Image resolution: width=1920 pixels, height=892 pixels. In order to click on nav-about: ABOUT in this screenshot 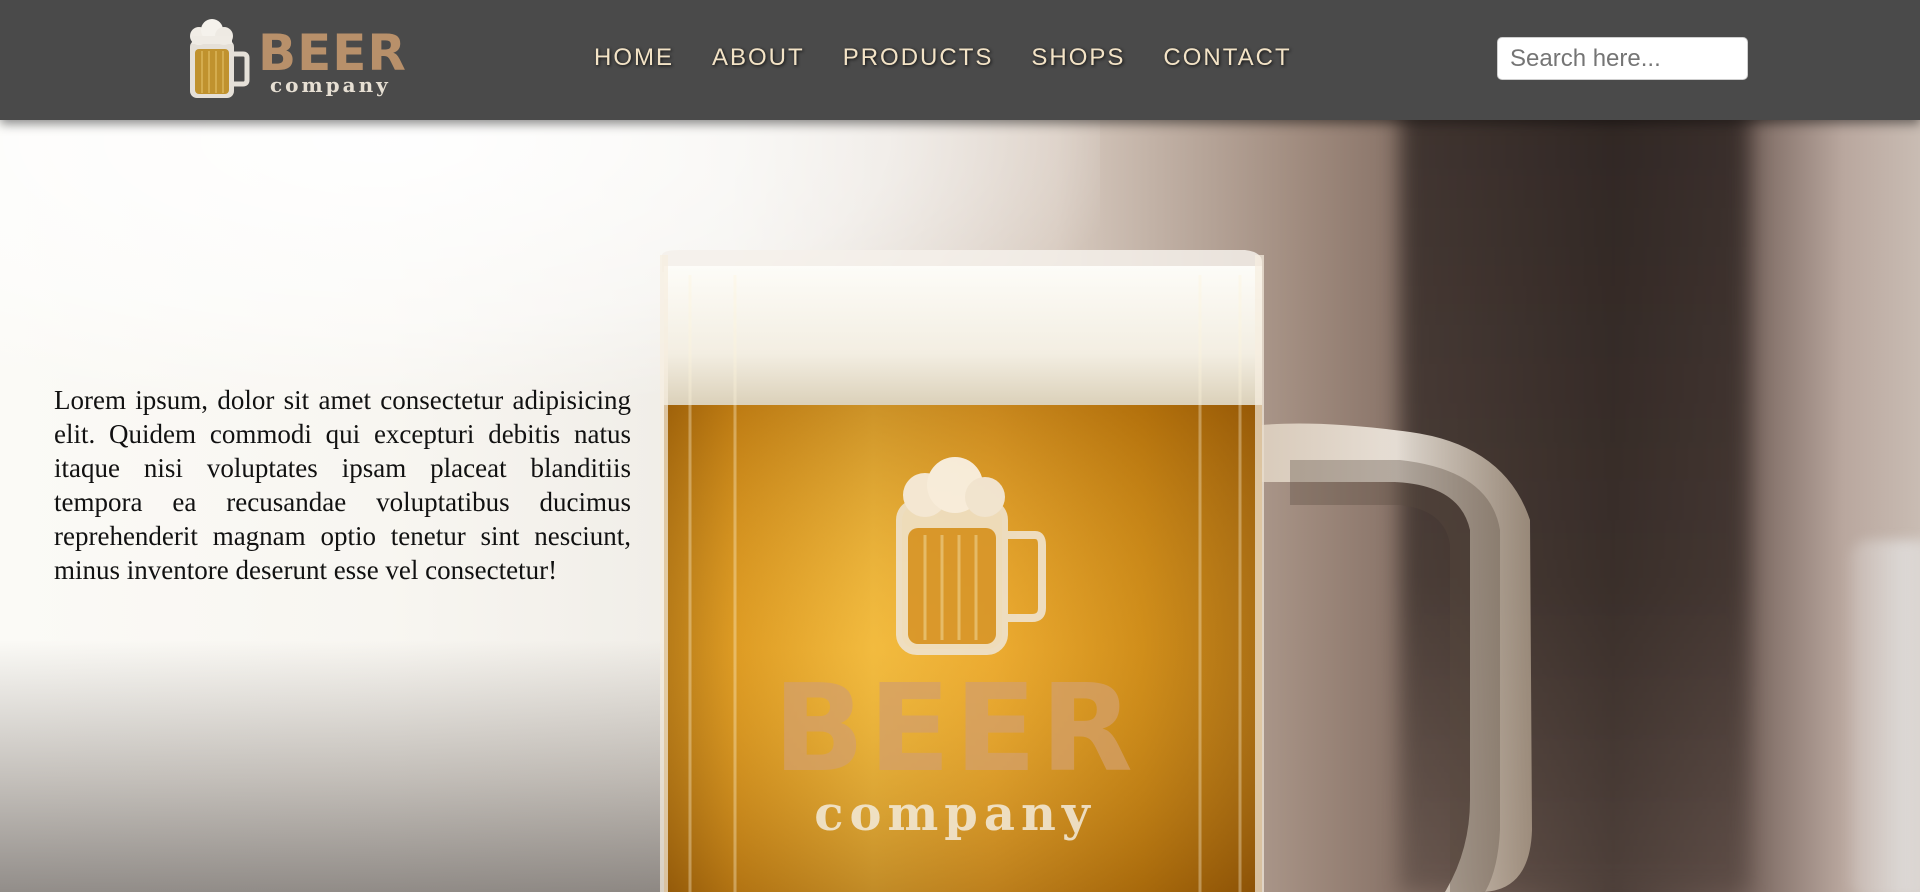, I will do `click(758, 58)`.